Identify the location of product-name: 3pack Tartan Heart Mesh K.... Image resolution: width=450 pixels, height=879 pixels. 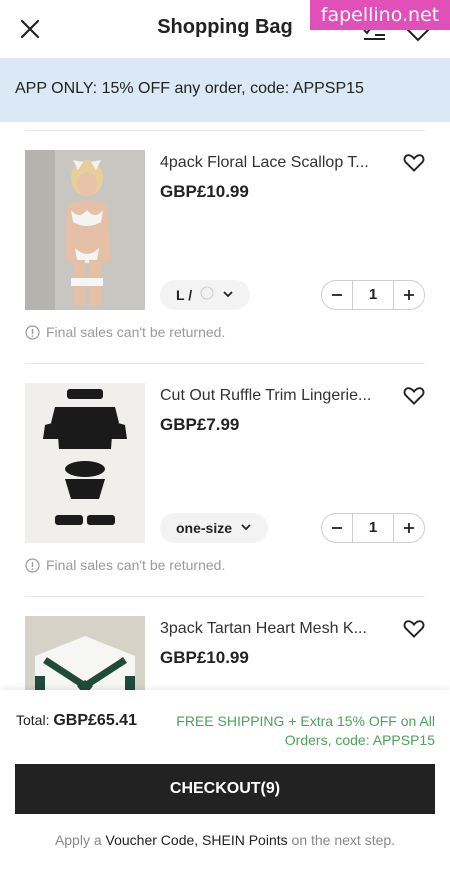
(275, 629).